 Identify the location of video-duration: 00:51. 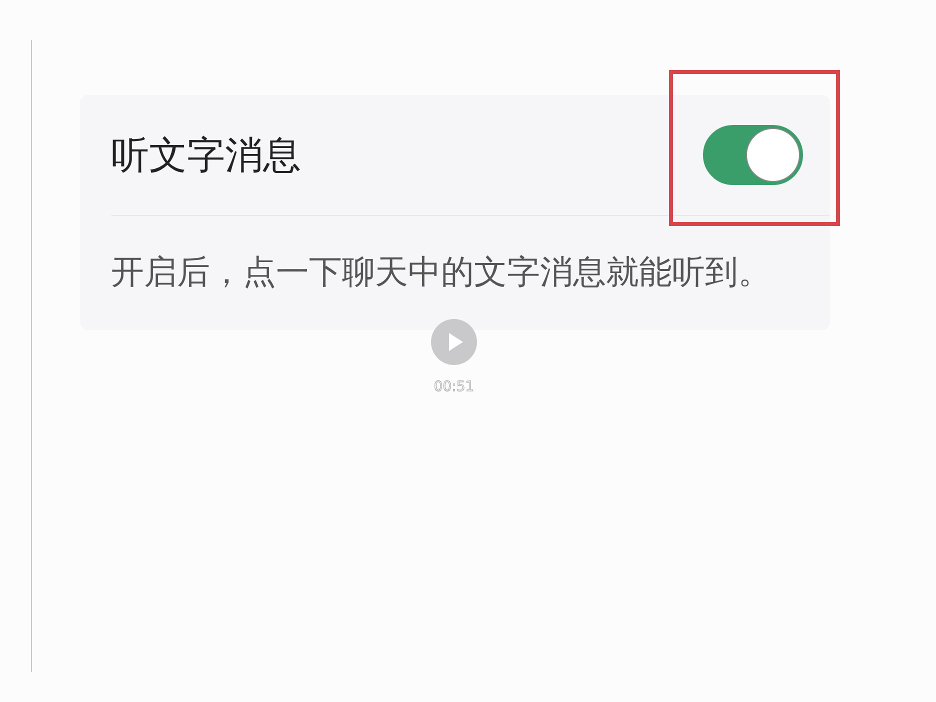
(454, 387).